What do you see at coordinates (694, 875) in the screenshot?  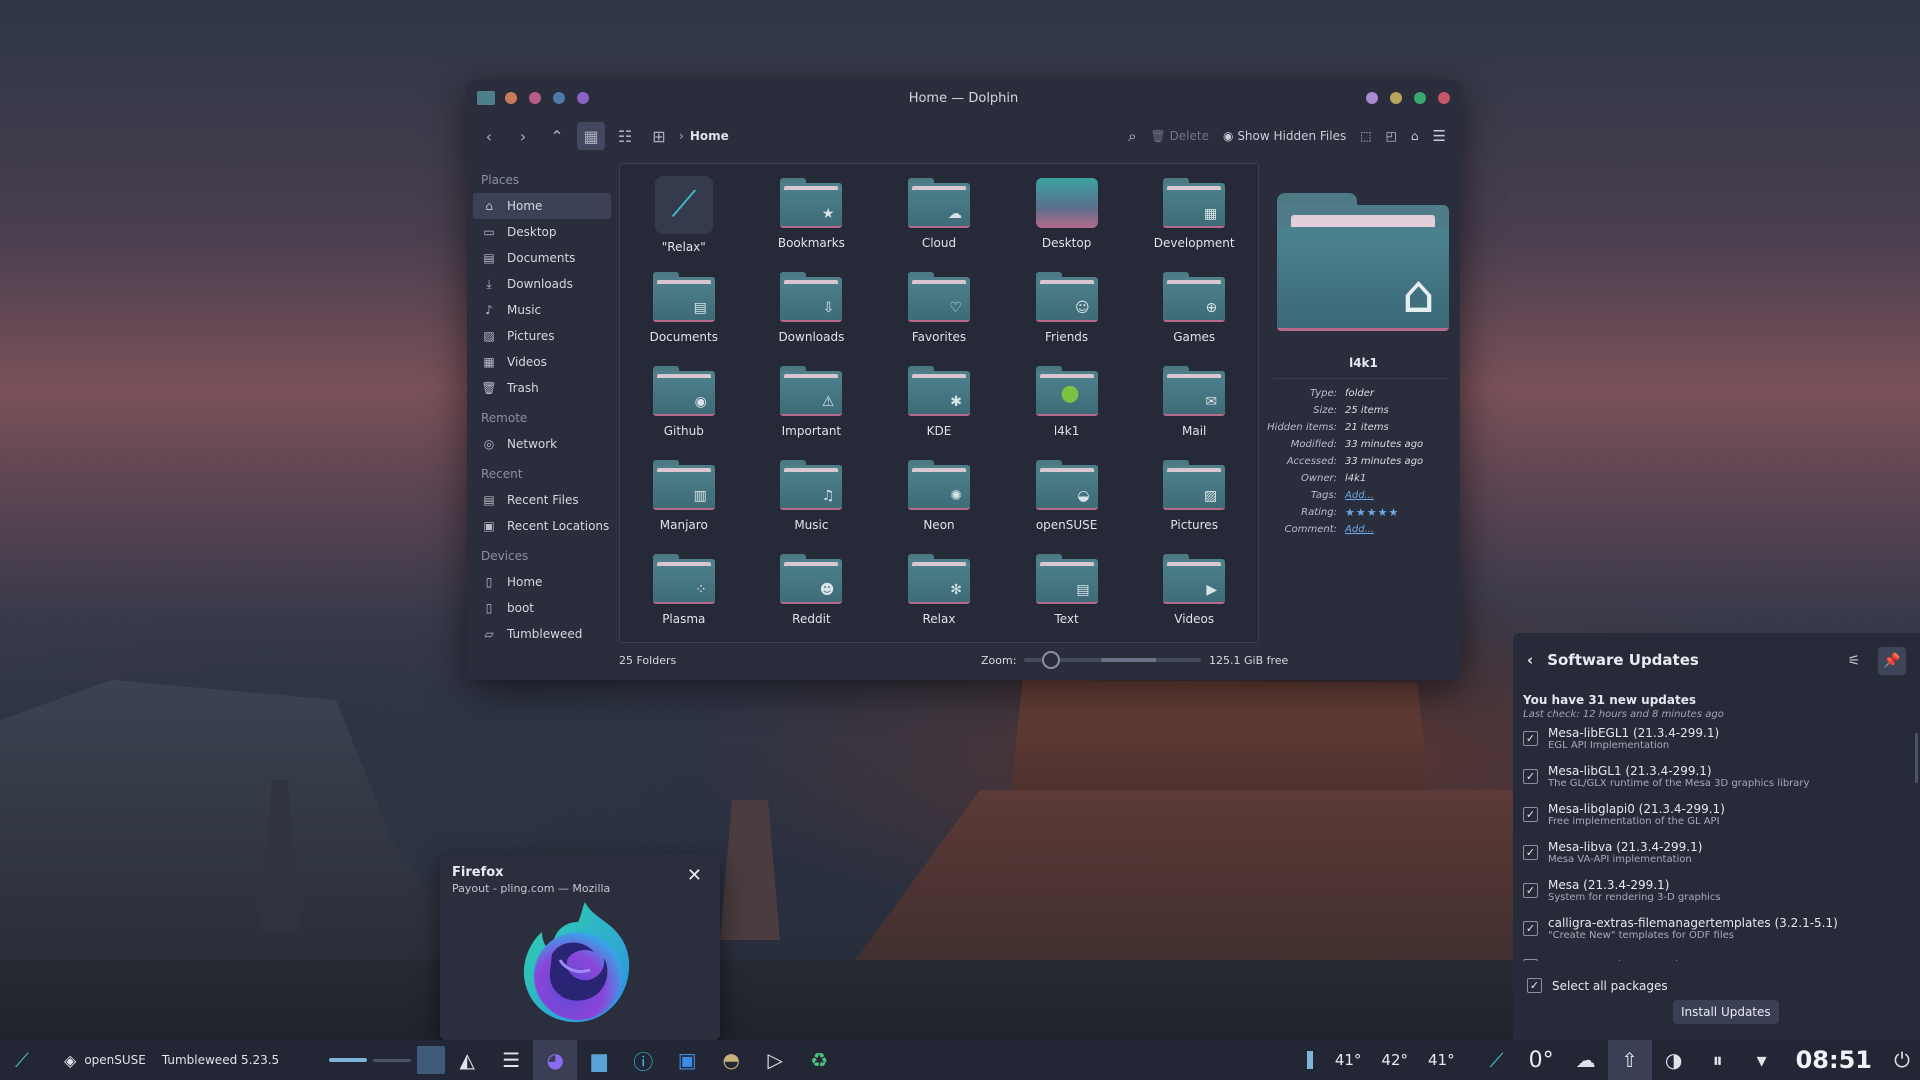 I see `close-icon: ✕` at bounding box center [694, 875].